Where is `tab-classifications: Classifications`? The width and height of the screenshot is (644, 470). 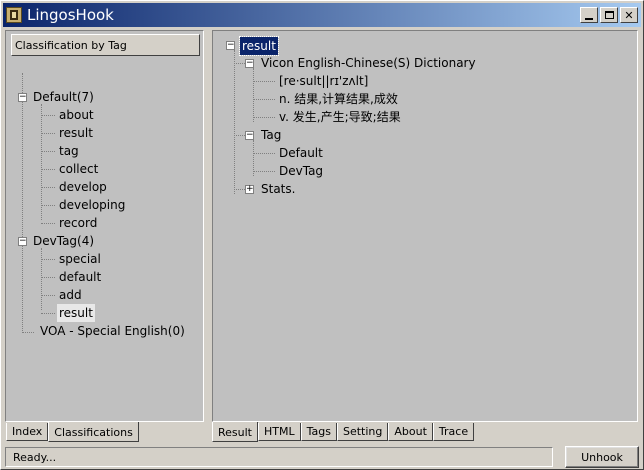
tab-classifications: Classifications is located at coordinates (93, 432).